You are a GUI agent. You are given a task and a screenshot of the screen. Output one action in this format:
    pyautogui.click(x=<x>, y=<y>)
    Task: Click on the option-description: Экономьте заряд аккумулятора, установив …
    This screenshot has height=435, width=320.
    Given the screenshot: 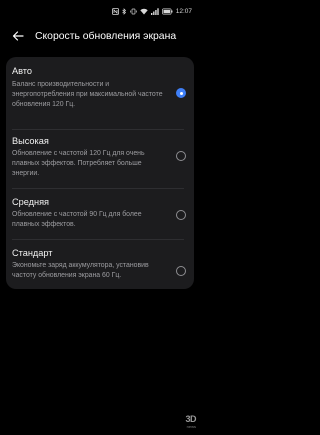 What is the action you would take?
    pyautogui.click(x=80, y=271)
    